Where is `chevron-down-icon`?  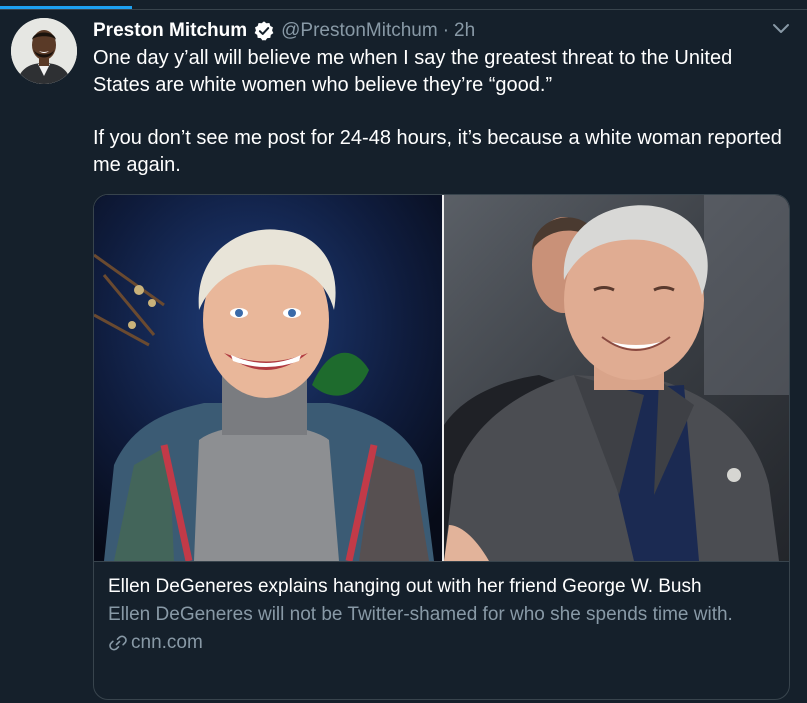
chevron-down-icon is located at coordinates (781, 29).